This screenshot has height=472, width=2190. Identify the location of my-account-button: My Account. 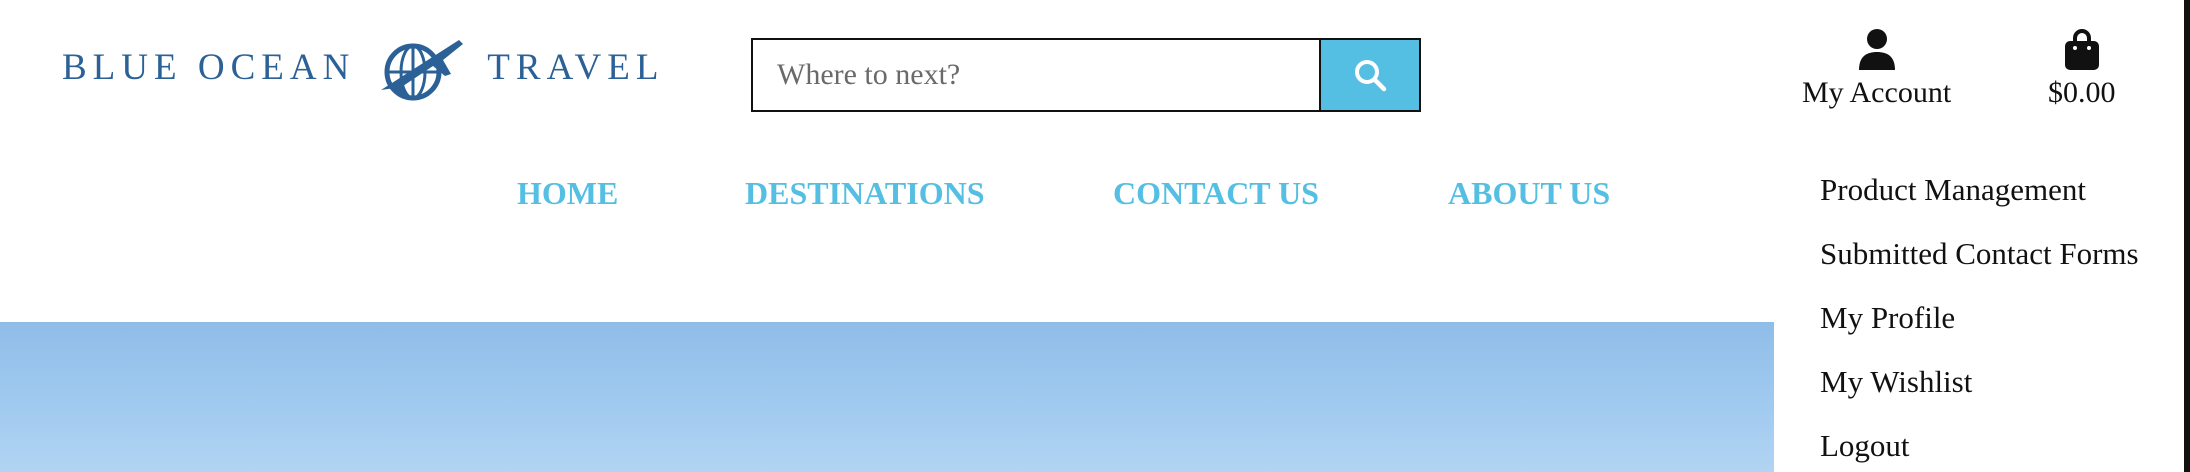
(1876, 69).